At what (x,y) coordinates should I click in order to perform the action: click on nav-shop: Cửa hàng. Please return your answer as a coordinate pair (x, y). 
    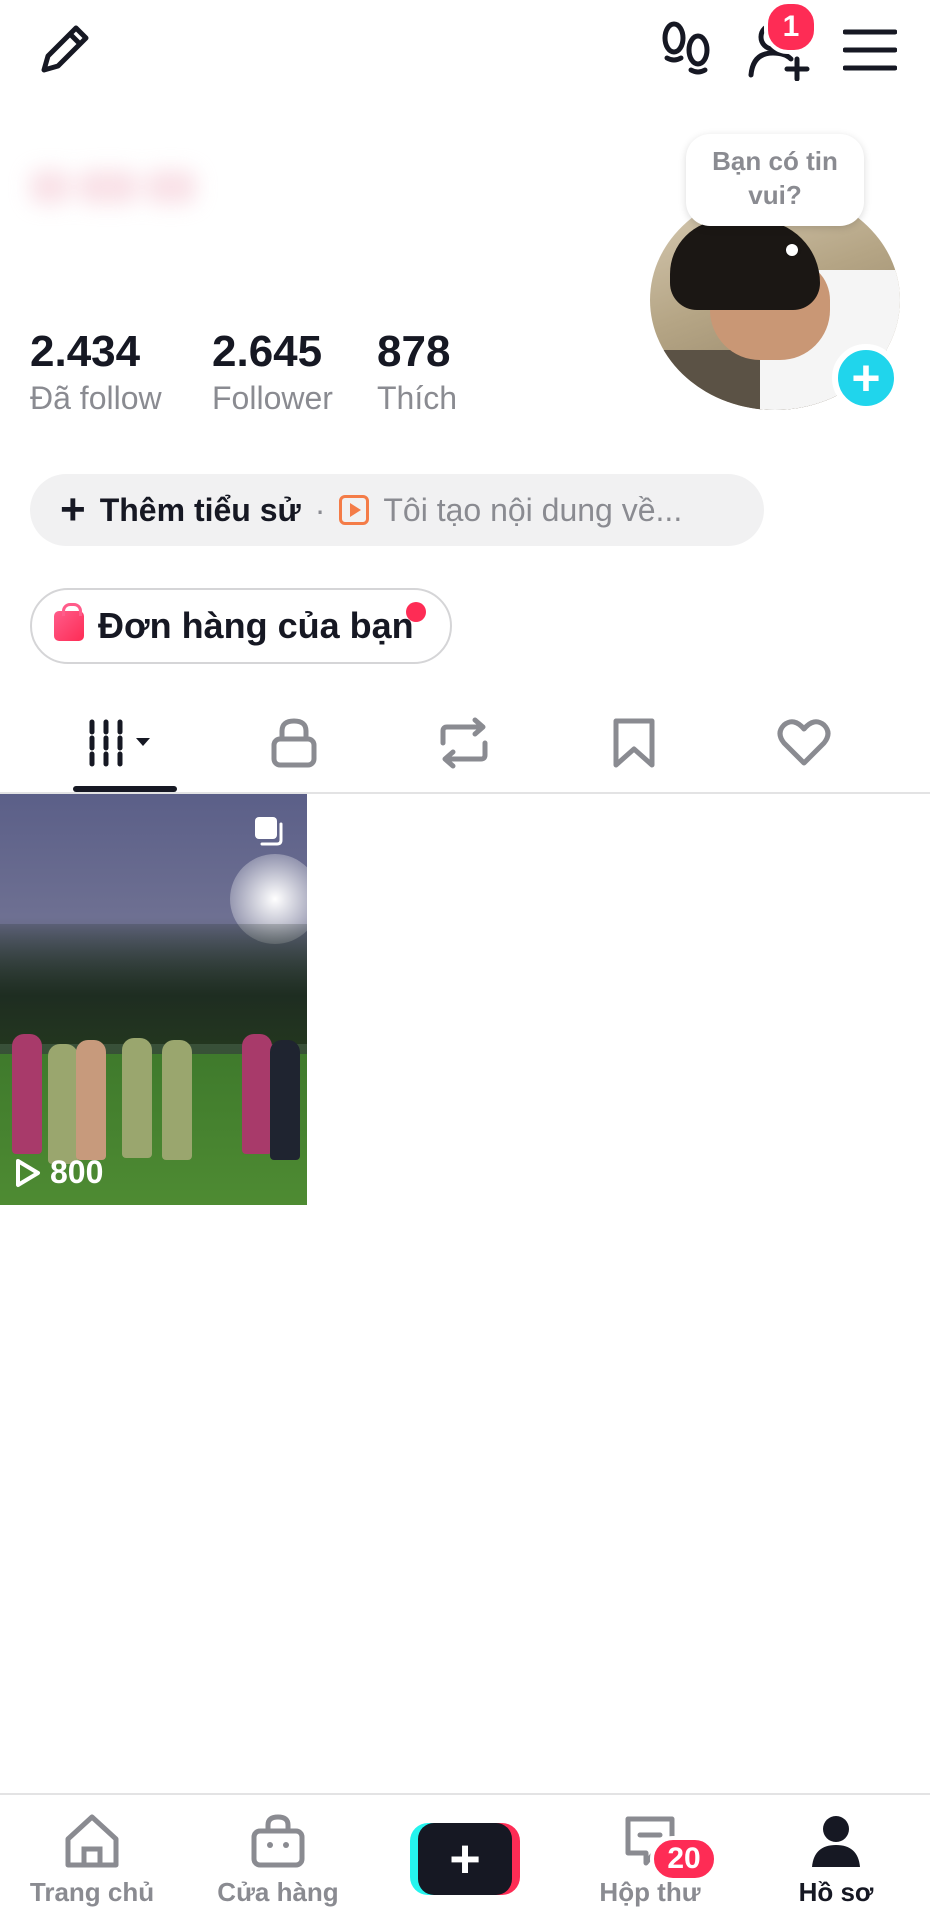
    Looking at the image, I should click on (278, 1860).